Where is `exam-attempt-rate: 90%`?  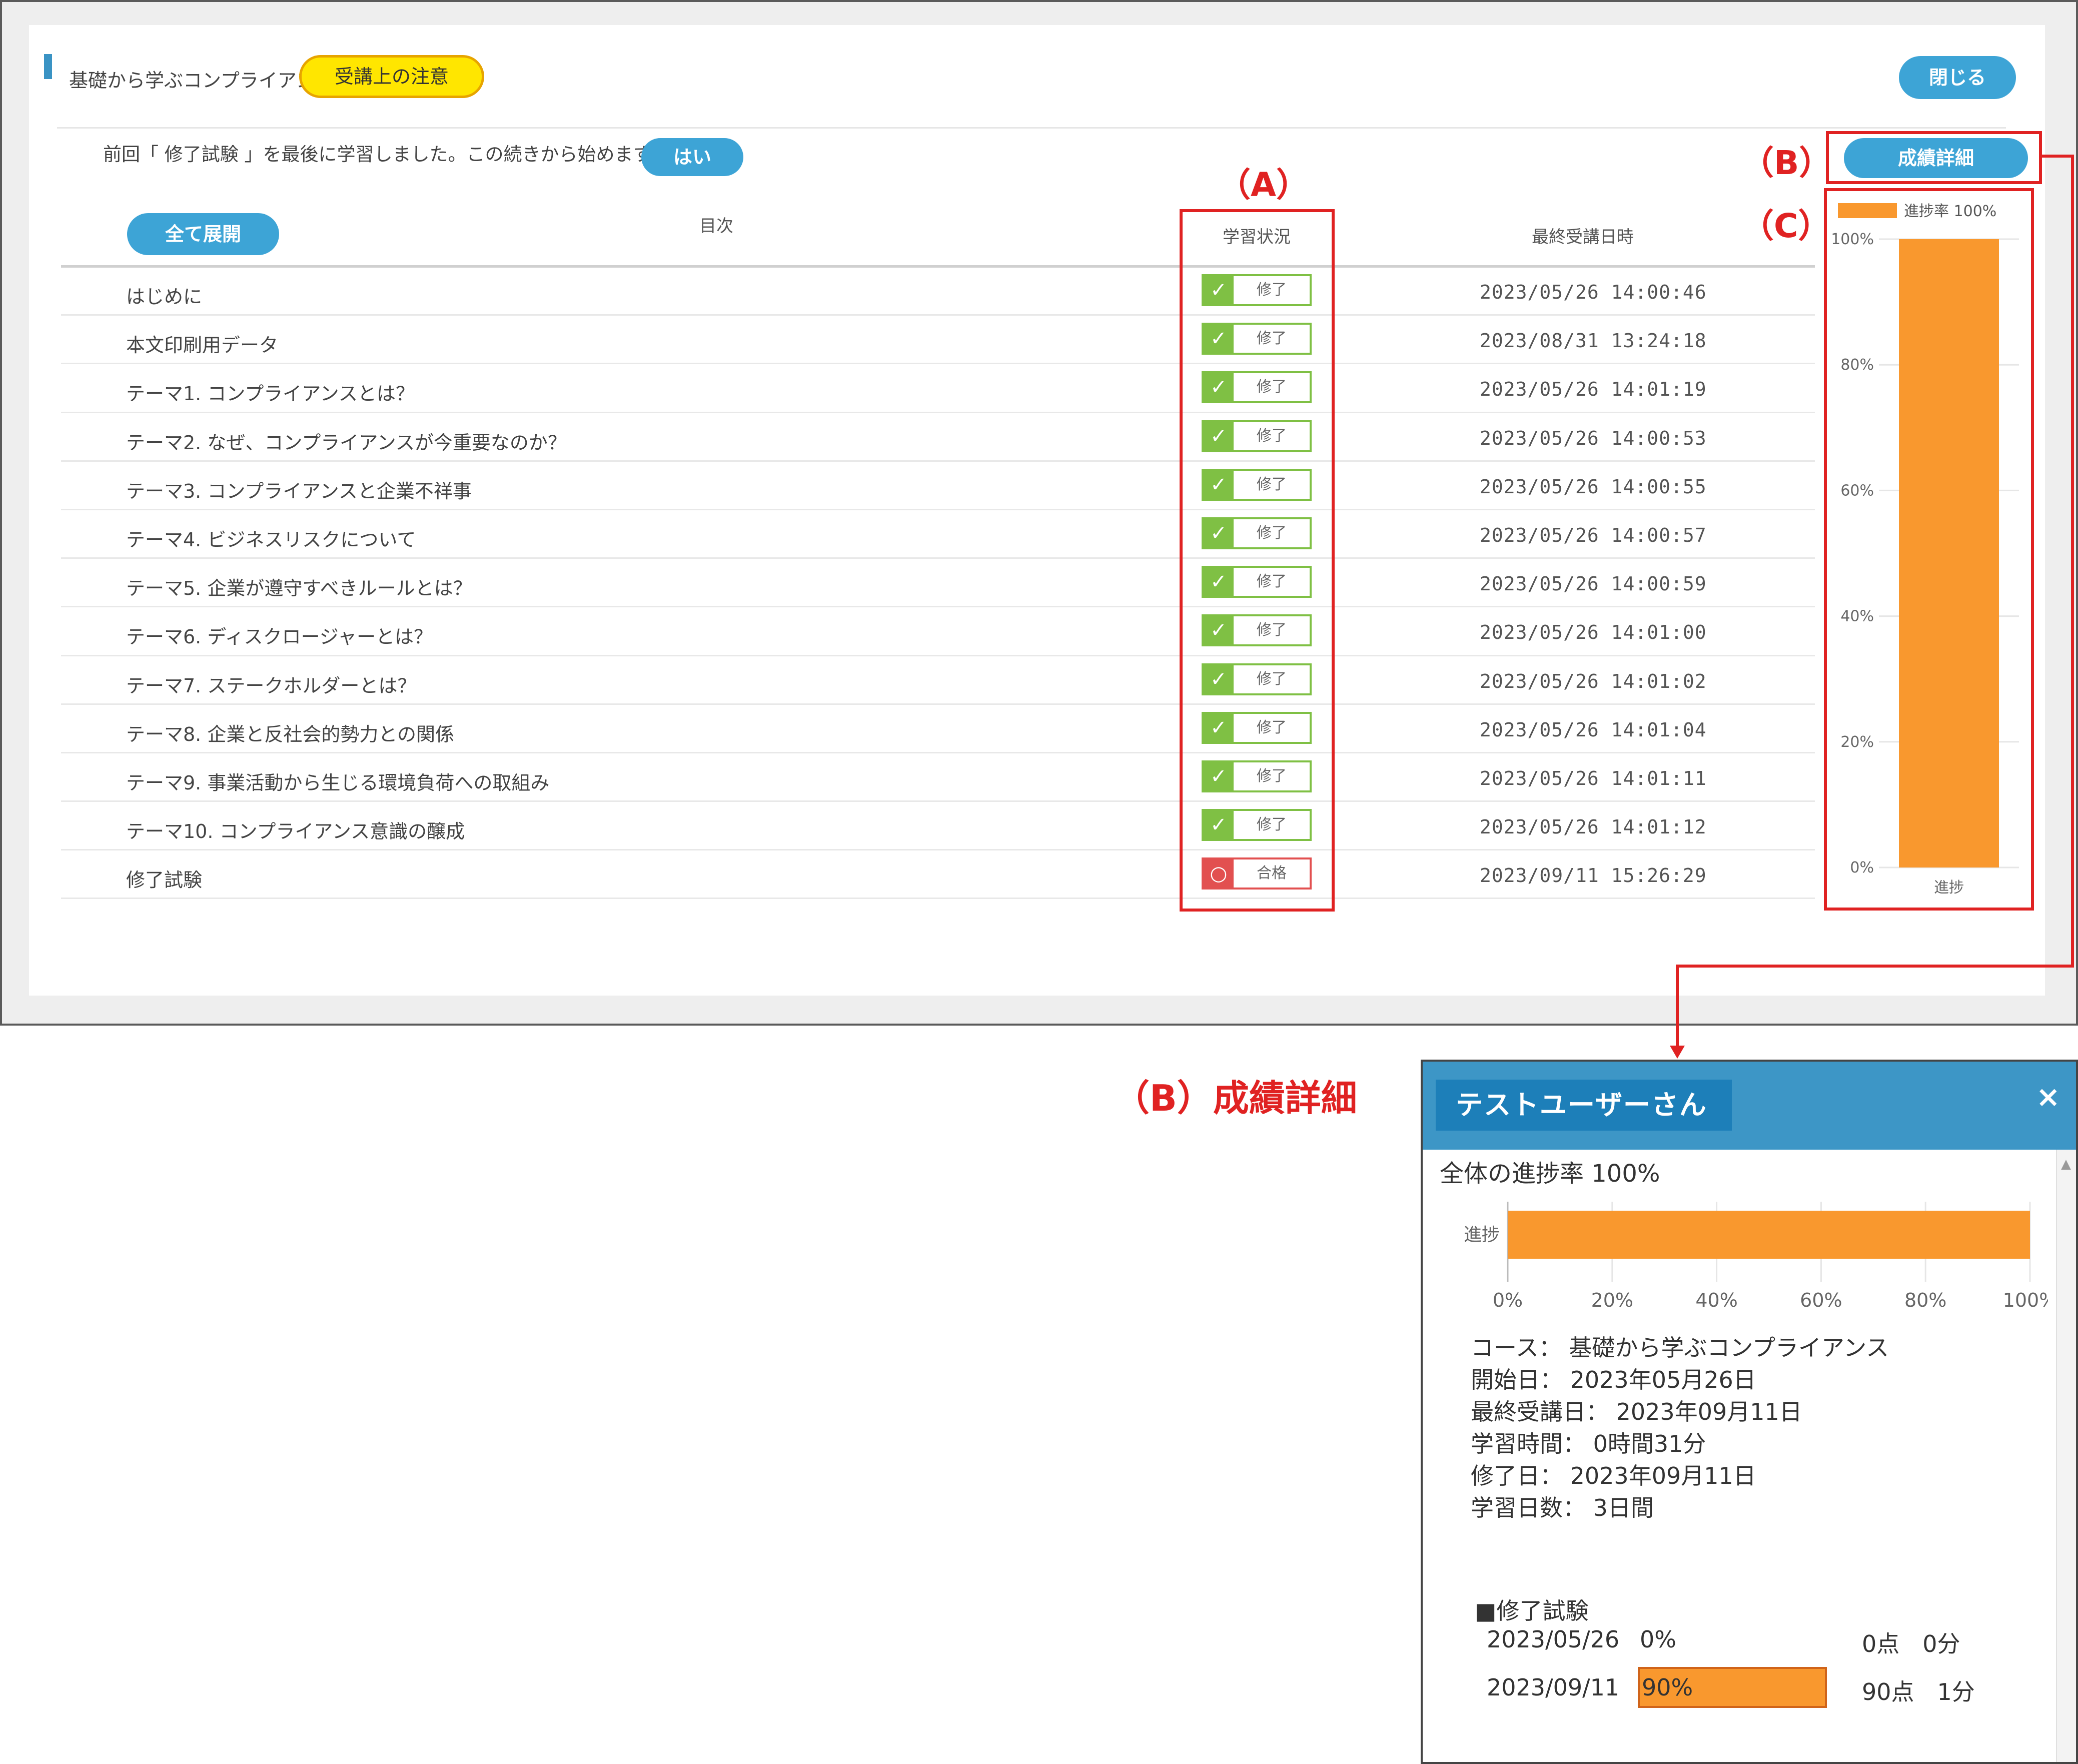
exam-attempt-rate: 90% is located at coordinates (1667, 1687).